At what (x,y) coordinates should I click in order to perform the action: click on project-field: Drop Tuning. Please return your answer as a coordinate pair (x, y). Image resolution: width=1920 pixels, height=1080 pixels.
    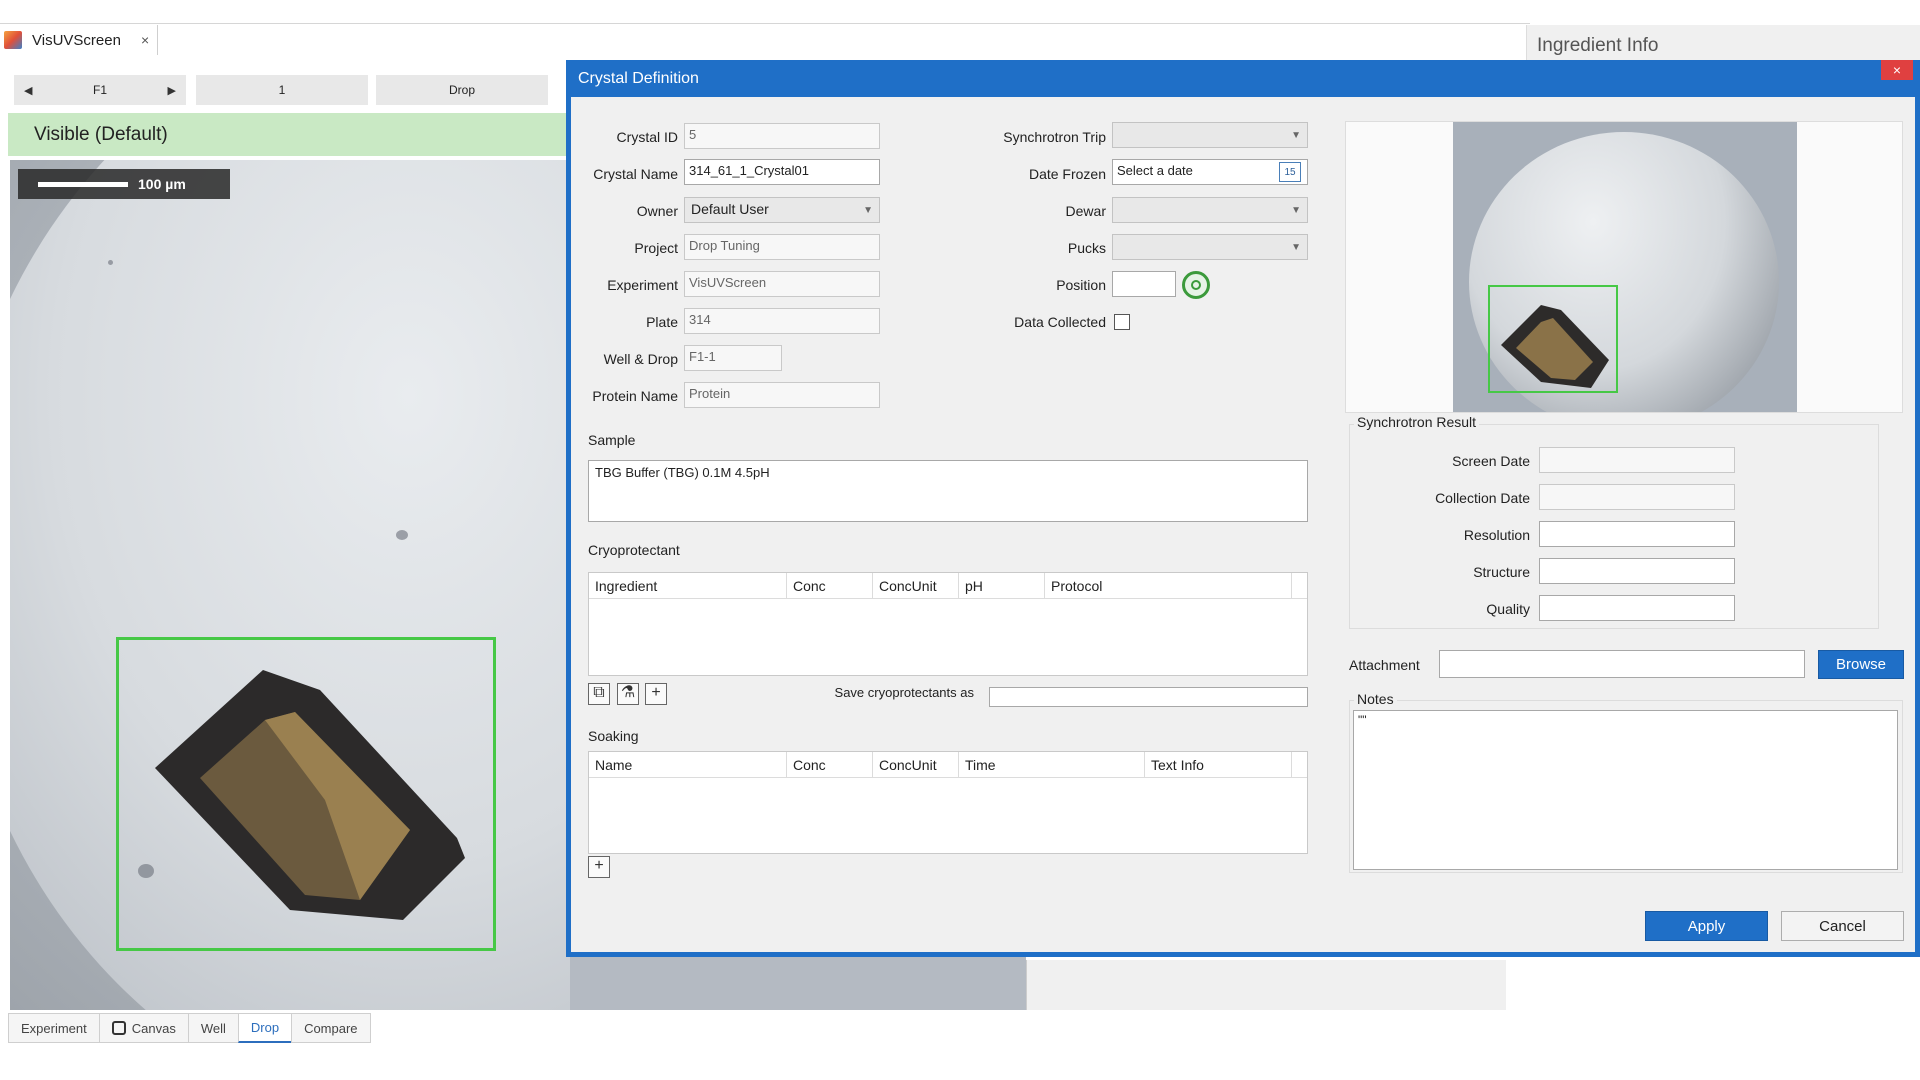
    Looking at the image, I should click on (782, 247).